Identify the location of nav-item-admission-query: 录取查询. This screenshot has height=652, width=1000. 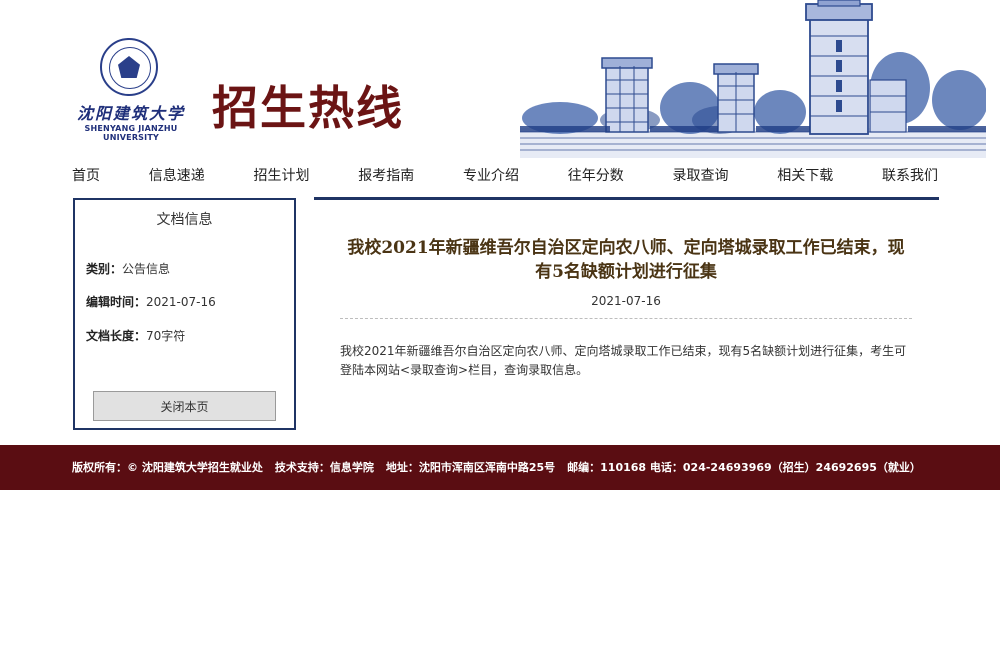
(701, 175).